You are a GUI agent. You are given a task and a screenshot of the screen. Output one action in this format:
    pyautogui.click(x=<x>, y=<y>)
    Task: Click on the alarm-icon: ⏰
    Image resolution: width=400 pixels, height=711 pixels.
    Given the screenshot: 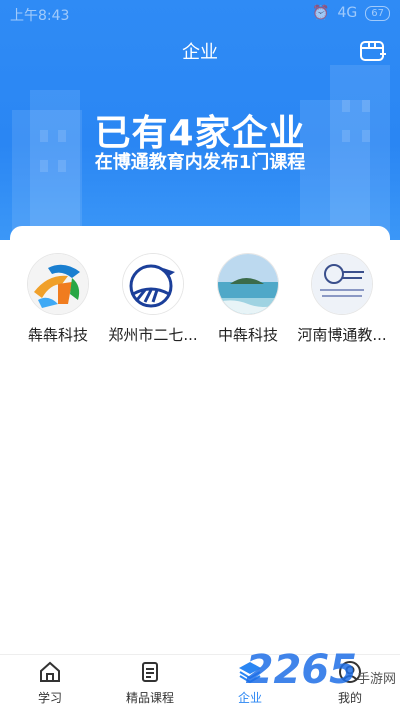 What is the action you would take?
    pyautogui.click(x=321, y=13)
    